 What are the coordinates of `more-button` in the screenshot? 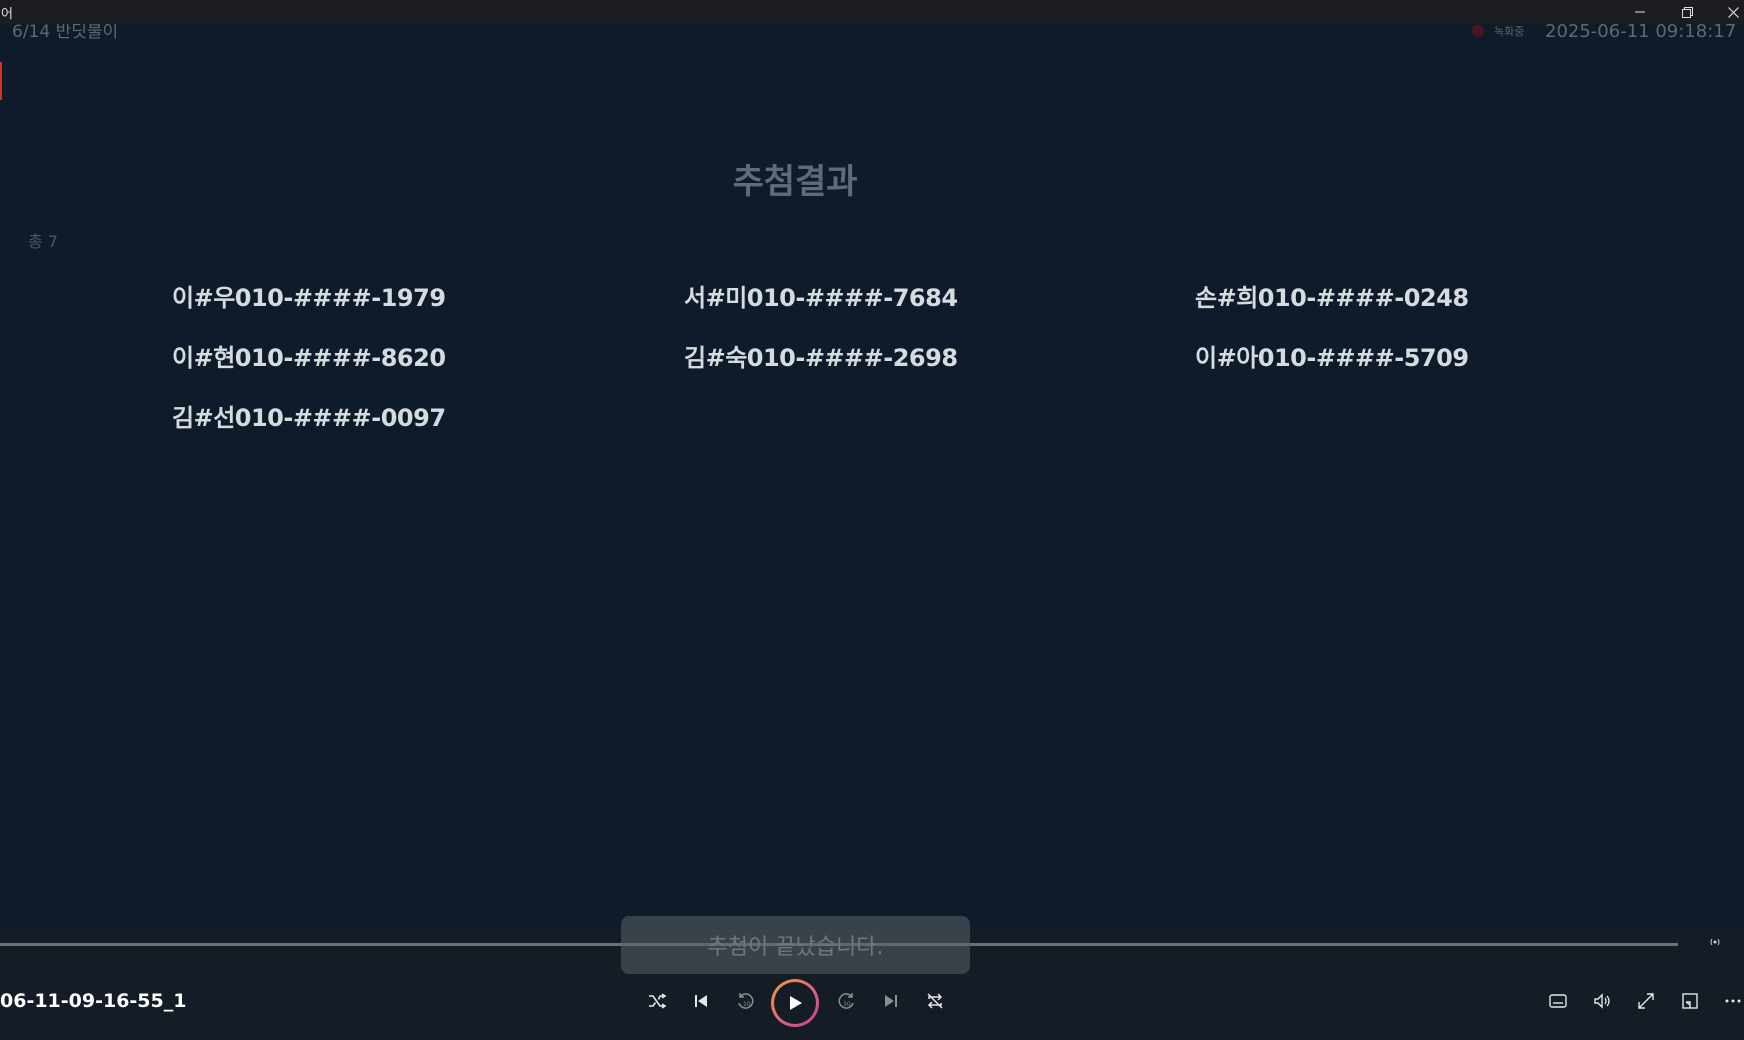 It's located at (1731, 1001).